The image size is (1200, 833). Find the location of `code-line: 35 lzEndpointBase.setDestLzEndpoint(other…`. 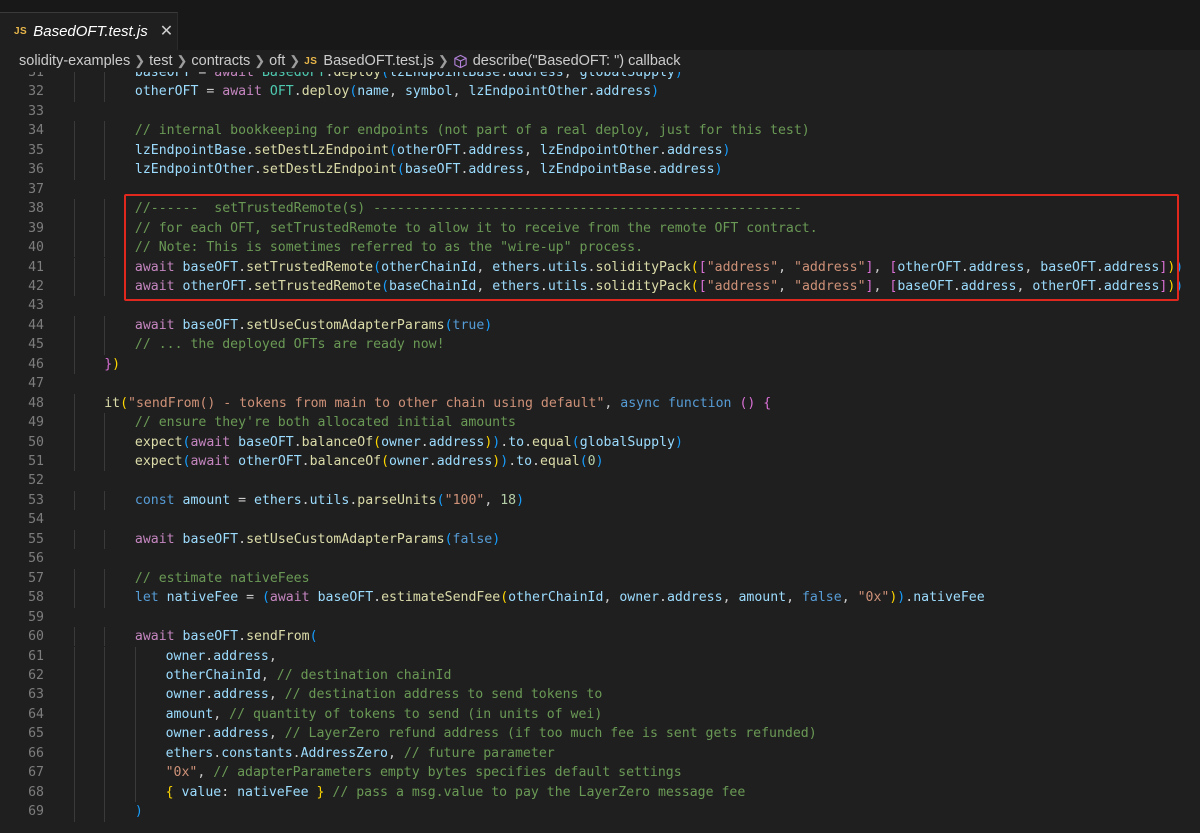

code-line: 35 lzEndpointBase.setDestLzEndpoint(other… is located at coordinates (600, 150).